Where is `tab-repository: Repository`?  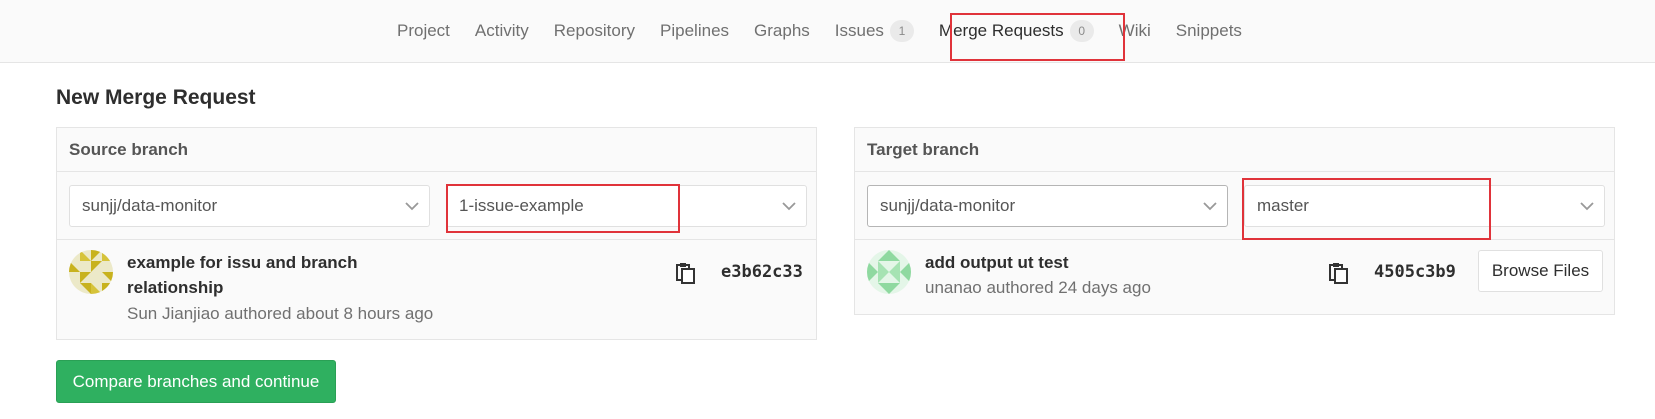
tab-repository: Repository is located at coordinates (594, 31).